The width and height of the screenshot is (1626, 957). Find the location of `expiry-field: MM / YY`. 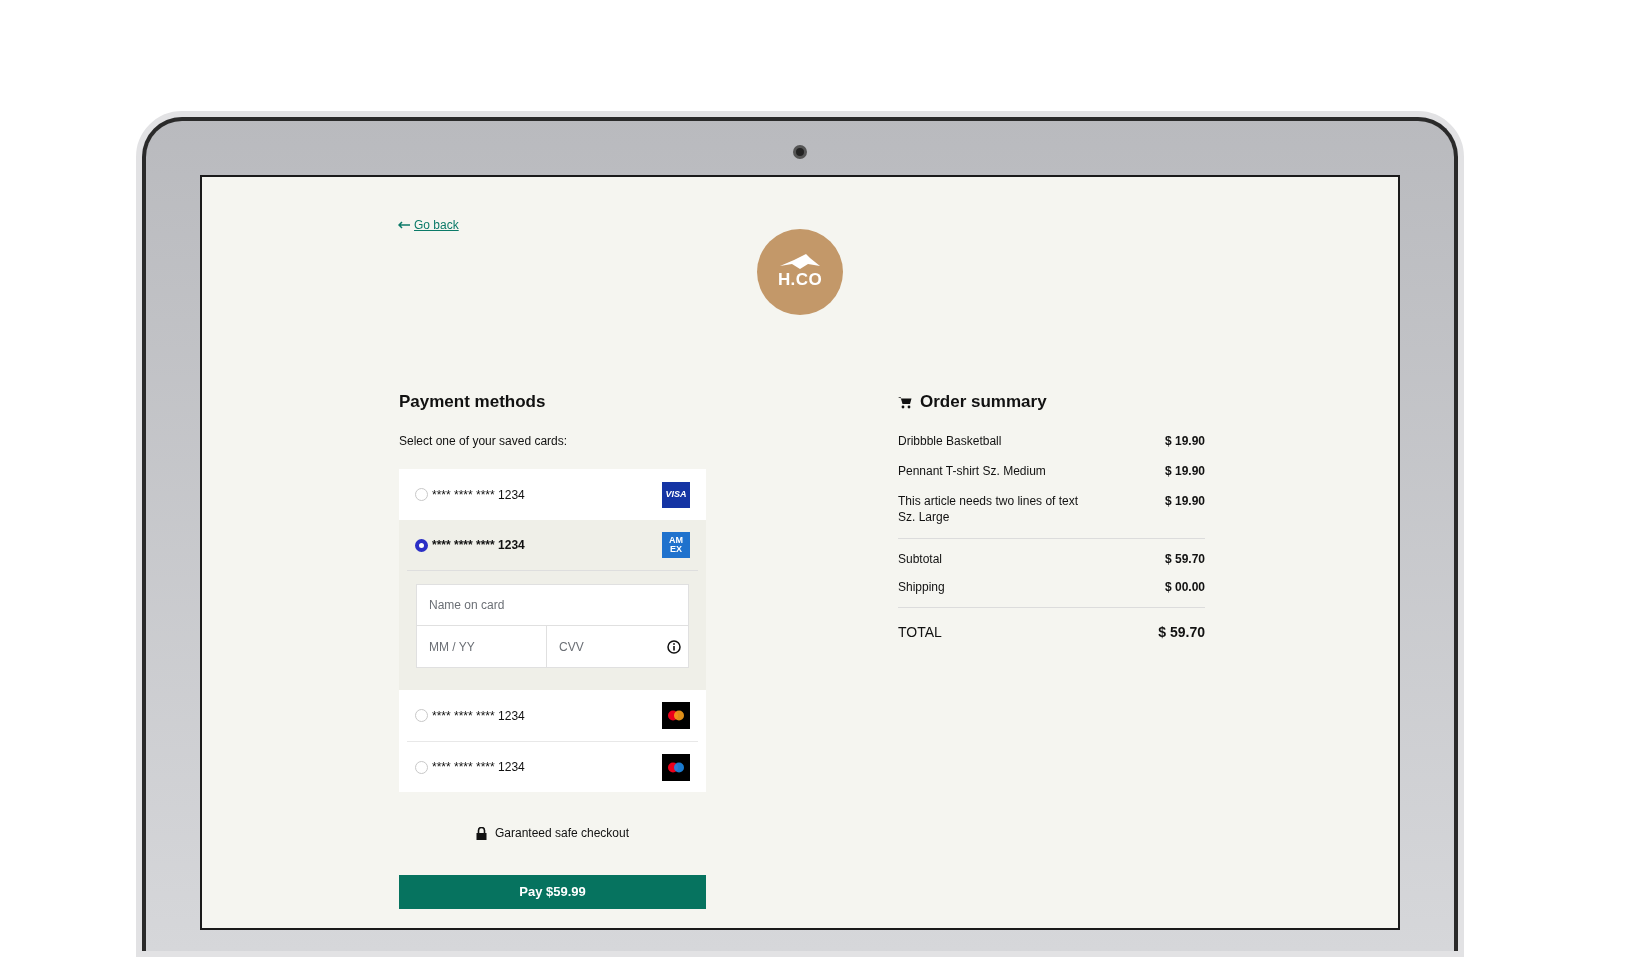

expiry-field: MM / YY is located at coordinates (481, 647).